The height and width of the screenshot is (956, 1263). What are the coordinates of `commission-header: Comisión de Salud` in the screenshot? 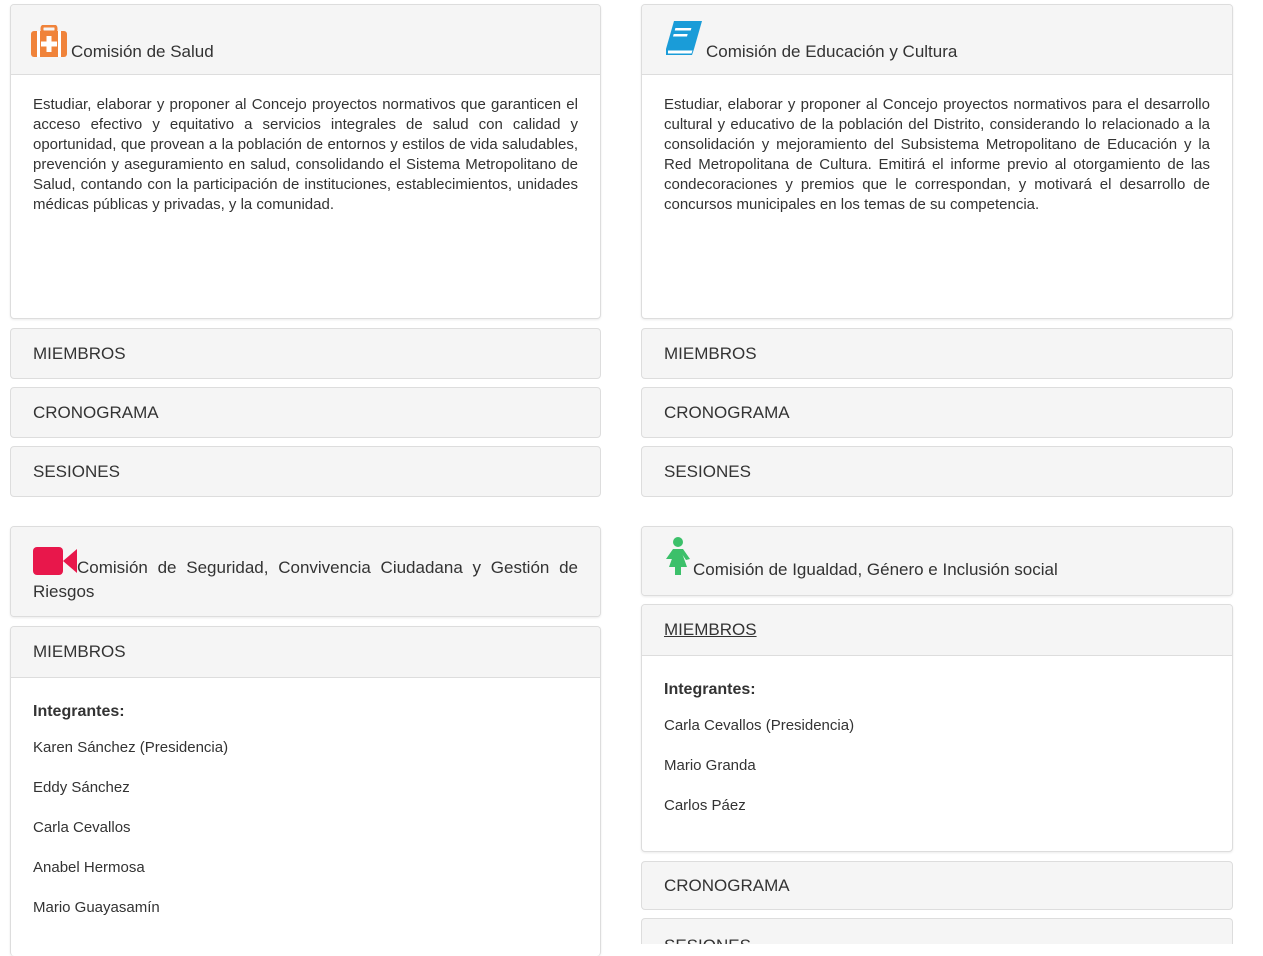 It's located at (305, 40).